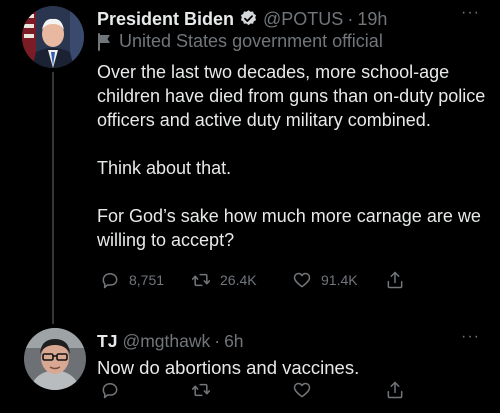 Image resolution: width=500 pixels, height=413 pixels. Describe the element at coordinates (107, 341) in the screenshot. I see `display-name: TJ` at that location.